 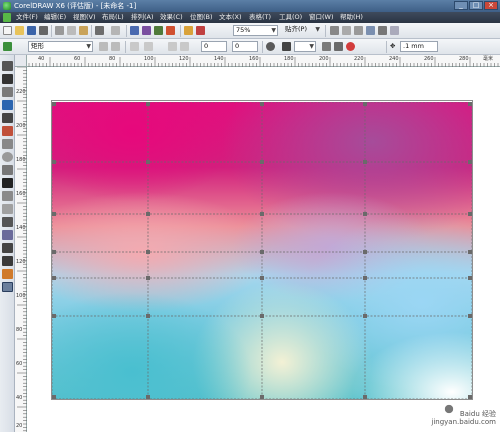 What do you see at coordinates (255, 30) in the screenshot?
I see `zoom-level-combo: 75% ▼` at bounding box center [255, 30].